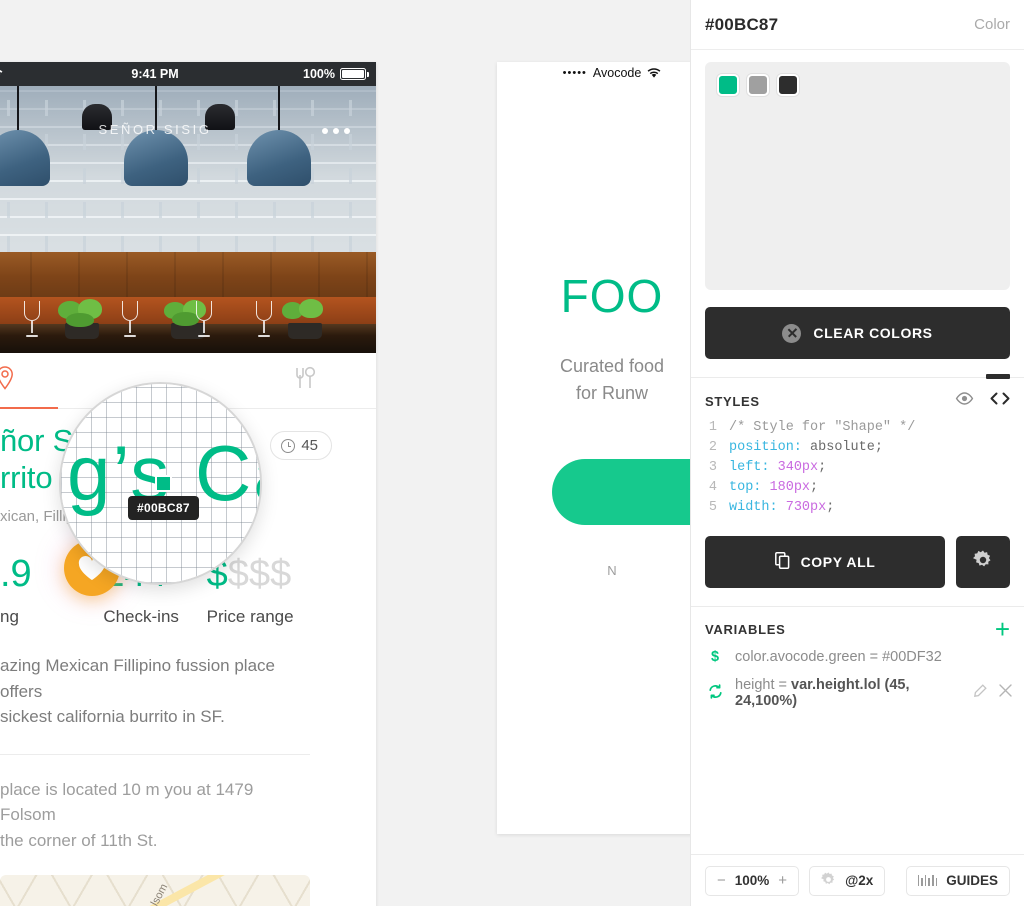  I want to click on stat-rating-label: ng, so click(9, 617).